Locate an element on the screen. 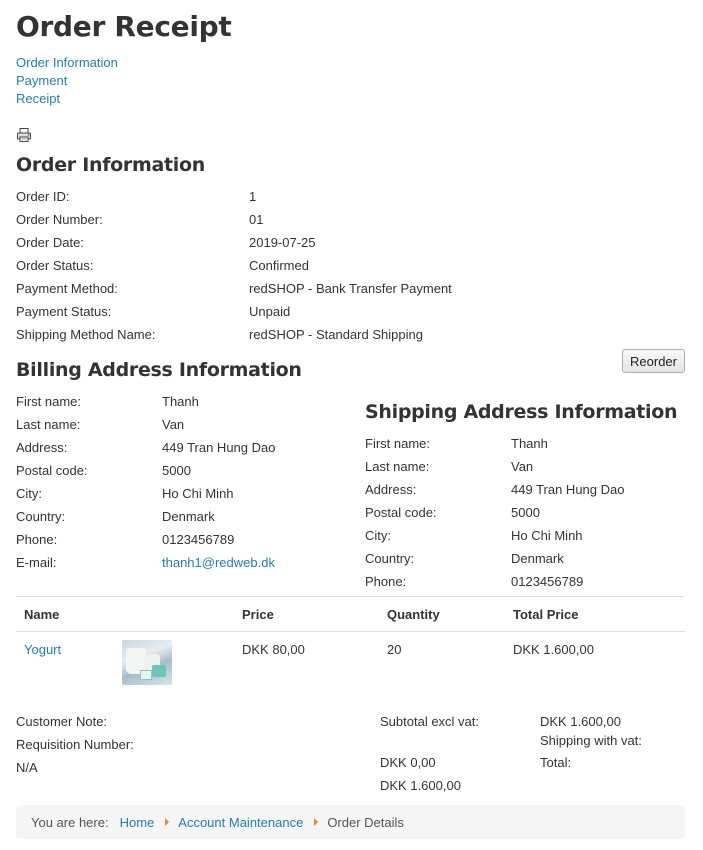 This screenshot has width=703, height=850. billing-phone-value: 0123456789 is located at coordinates (198, 539).